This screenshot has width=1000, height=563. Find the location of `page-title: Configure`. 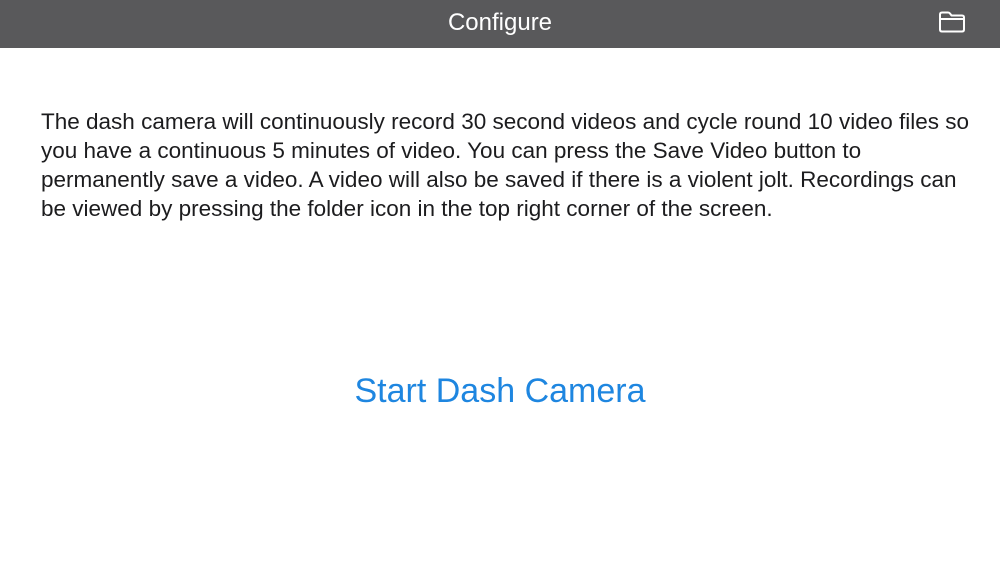

page-title: Configure is located at coordinates (500, 22).